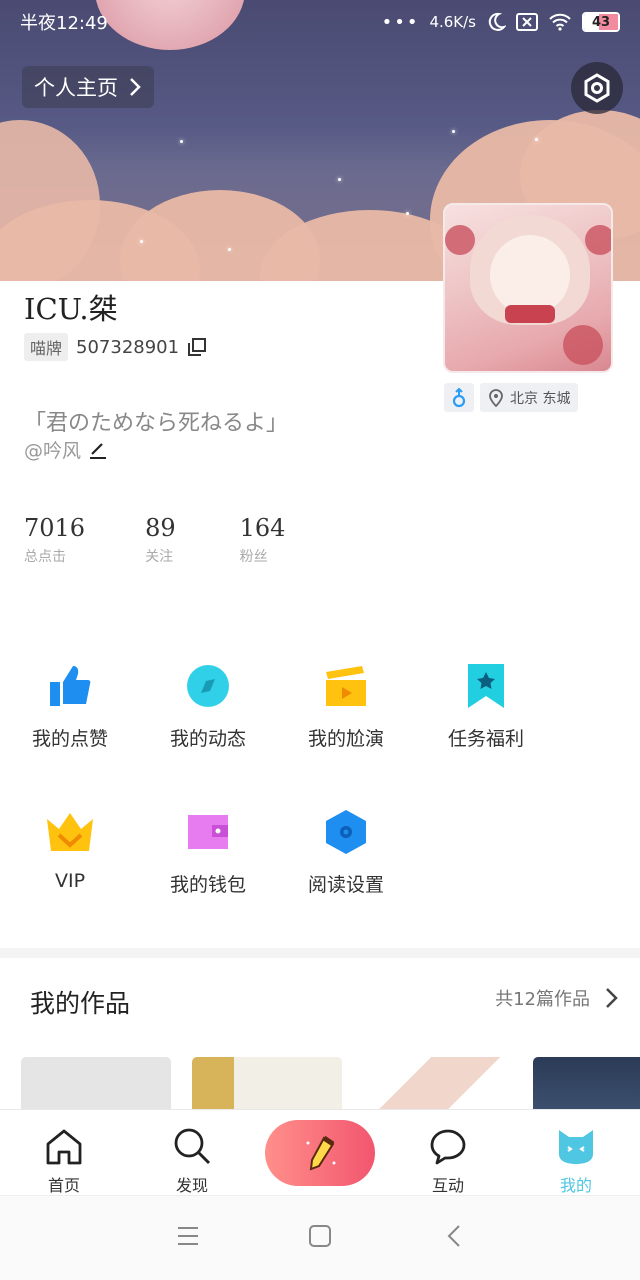  I want to click on status-bar: 半夜12:49 ••• 4.6K/s 43, so click(320, 22).